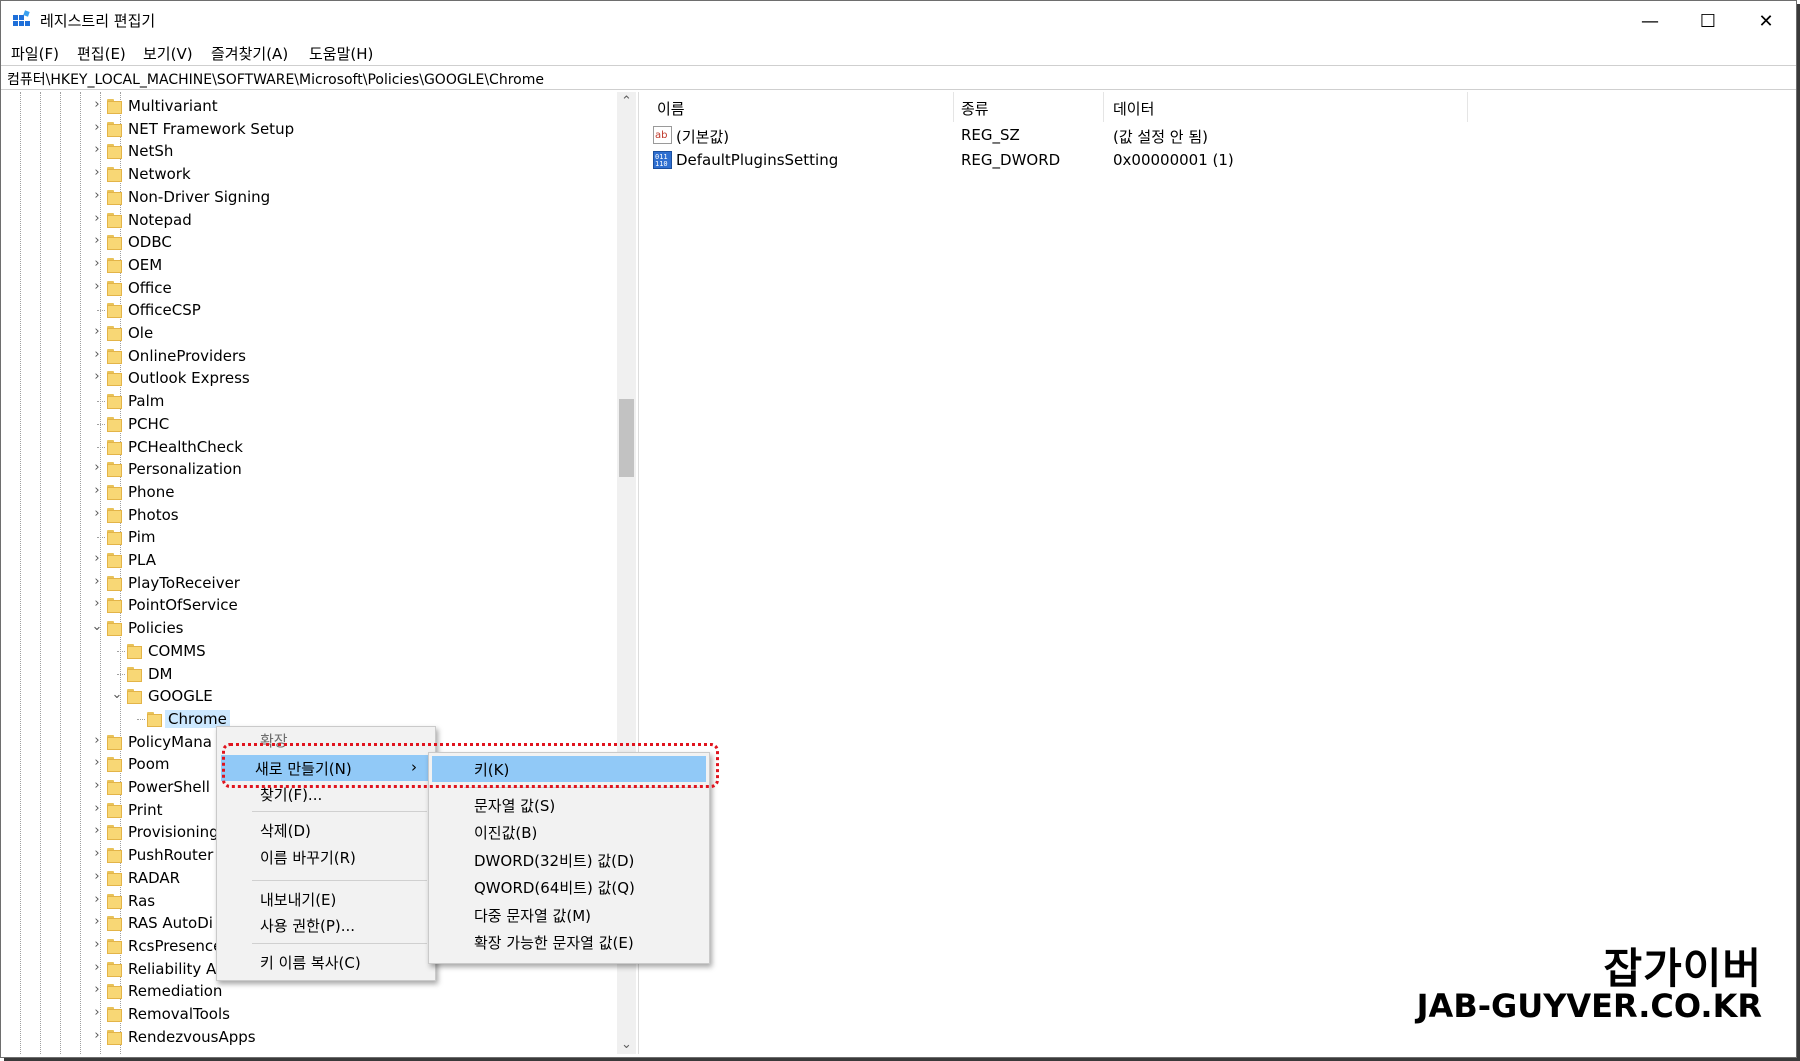 This screenshot has width=1800, height=1061. Describe the element at coordinates (308, 424) in the screenshot. I see `tree-item-pchc: PCHC` at that location.